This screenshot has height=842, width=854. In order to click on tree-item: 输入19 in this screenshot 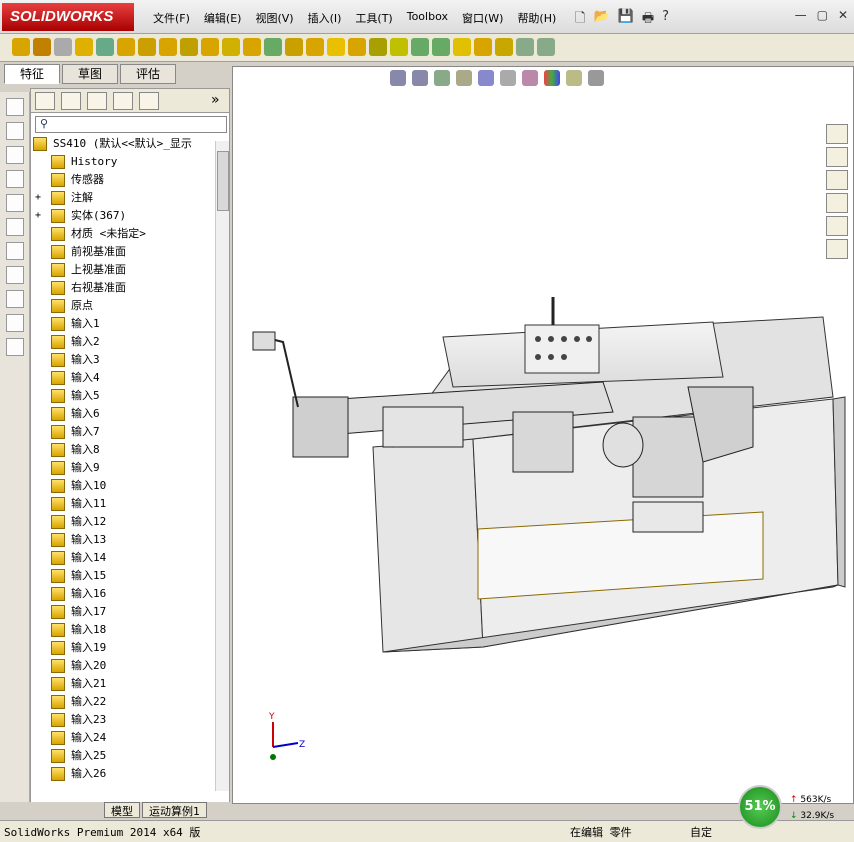, I will do `click(123, 648)`.